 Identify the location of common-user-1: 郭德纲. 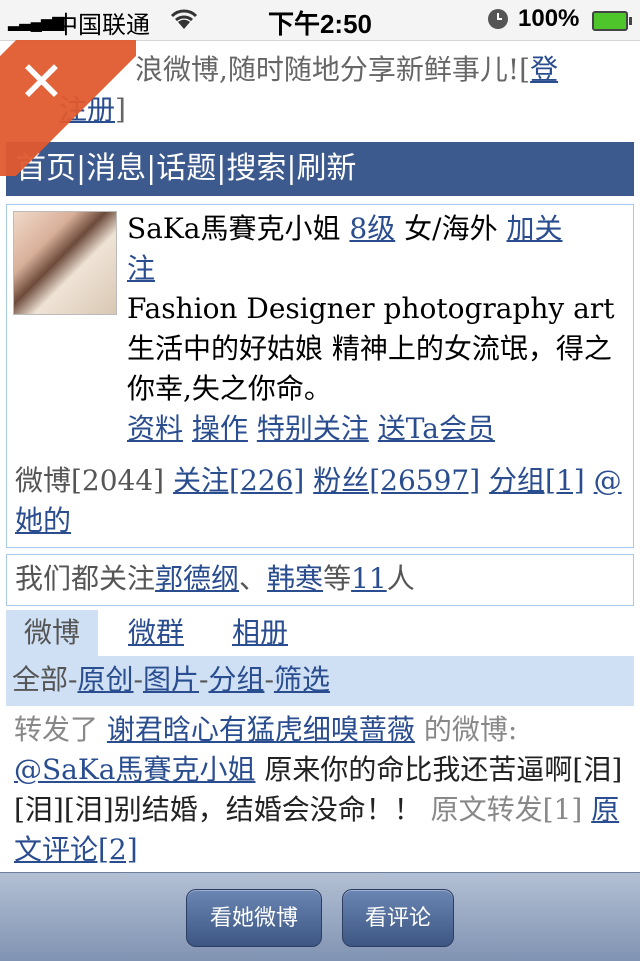
(197, 578).